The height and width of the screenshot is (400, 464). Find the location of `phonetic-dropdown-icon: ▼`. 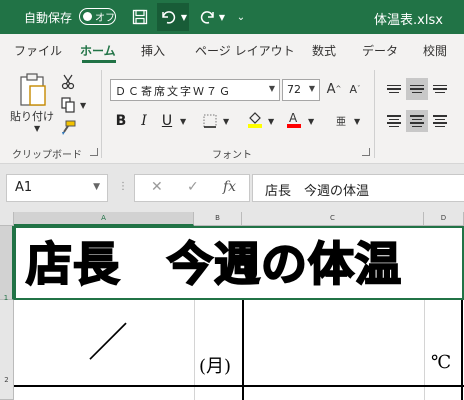

phonetic-dropdown-icon: ▼ is located at coordinates (357, 121).